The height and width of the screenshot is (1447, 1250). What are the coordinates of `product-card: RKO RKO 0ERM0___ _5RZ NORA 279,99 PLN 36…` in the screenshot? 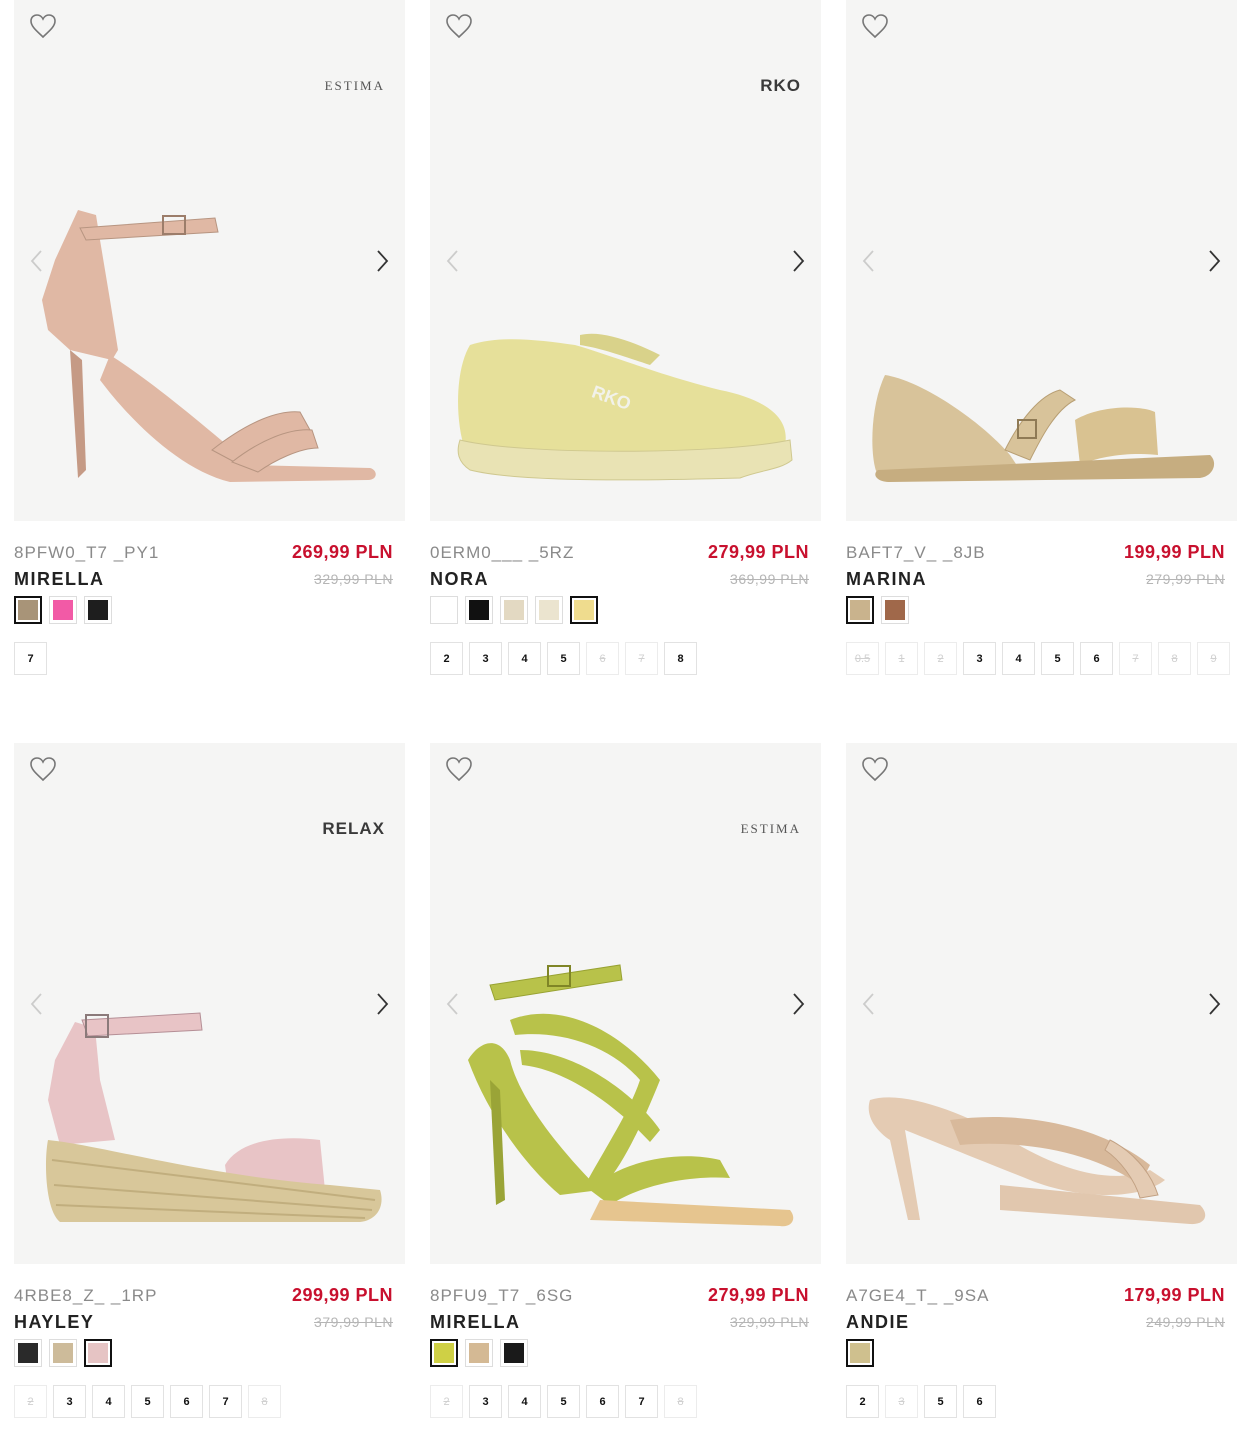 It's located at (625, 337).